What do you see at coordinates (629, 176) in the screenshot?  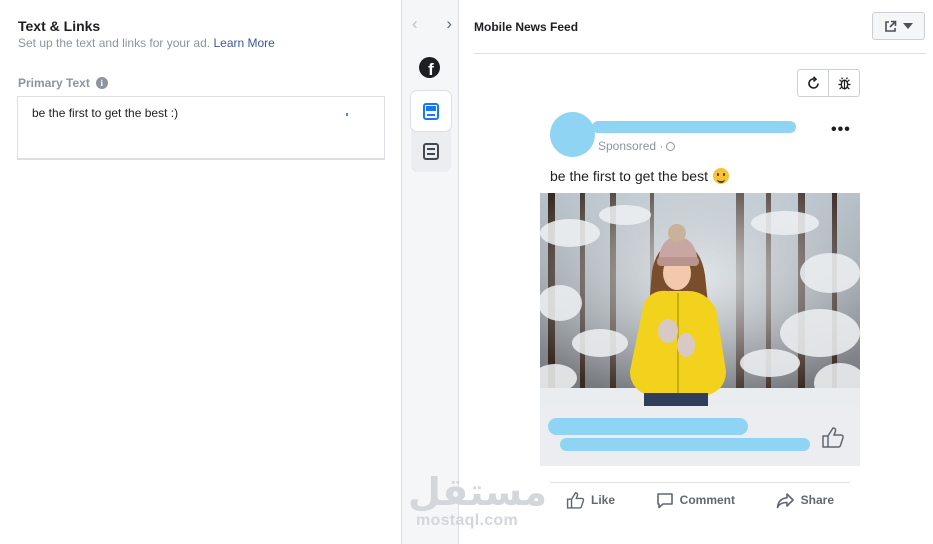 I see `post-text: be the first to get the best` at bounding box center [629, 176].